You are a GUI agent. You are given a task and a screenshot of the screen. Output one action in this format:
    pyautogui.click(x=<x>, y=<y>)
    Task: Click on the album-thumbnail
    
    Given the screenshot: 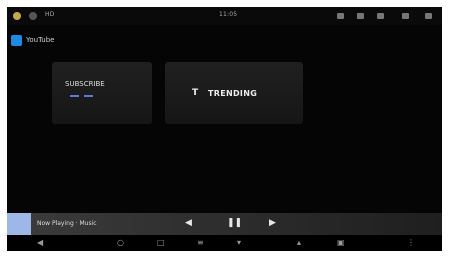 What is the action you would take?
    pyautogui.click(x=19, y=224)
    